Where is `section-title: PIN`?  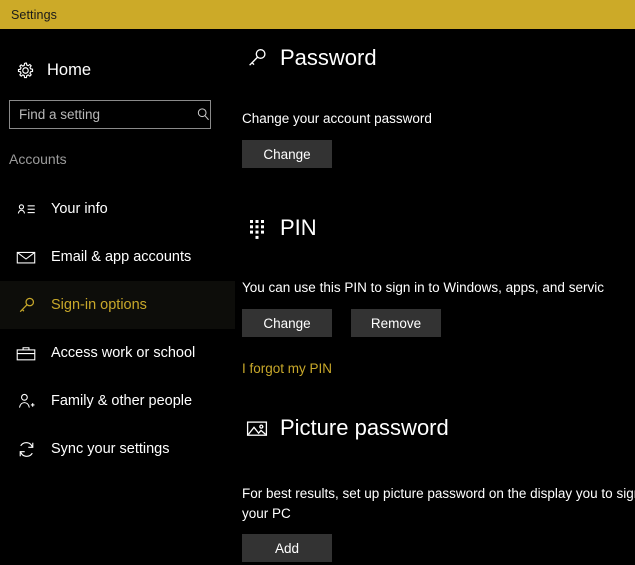
section-title: PIN is located at coordinates (298, 227).